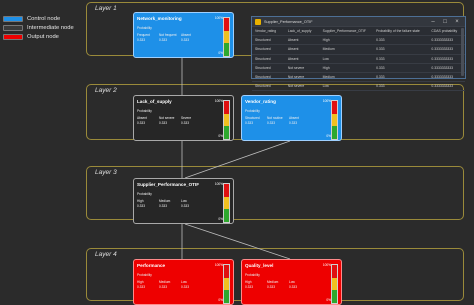 The image size is (474, 305). I want to click on state-labels: Frequent Not frequent Absent, so click(170, 35).